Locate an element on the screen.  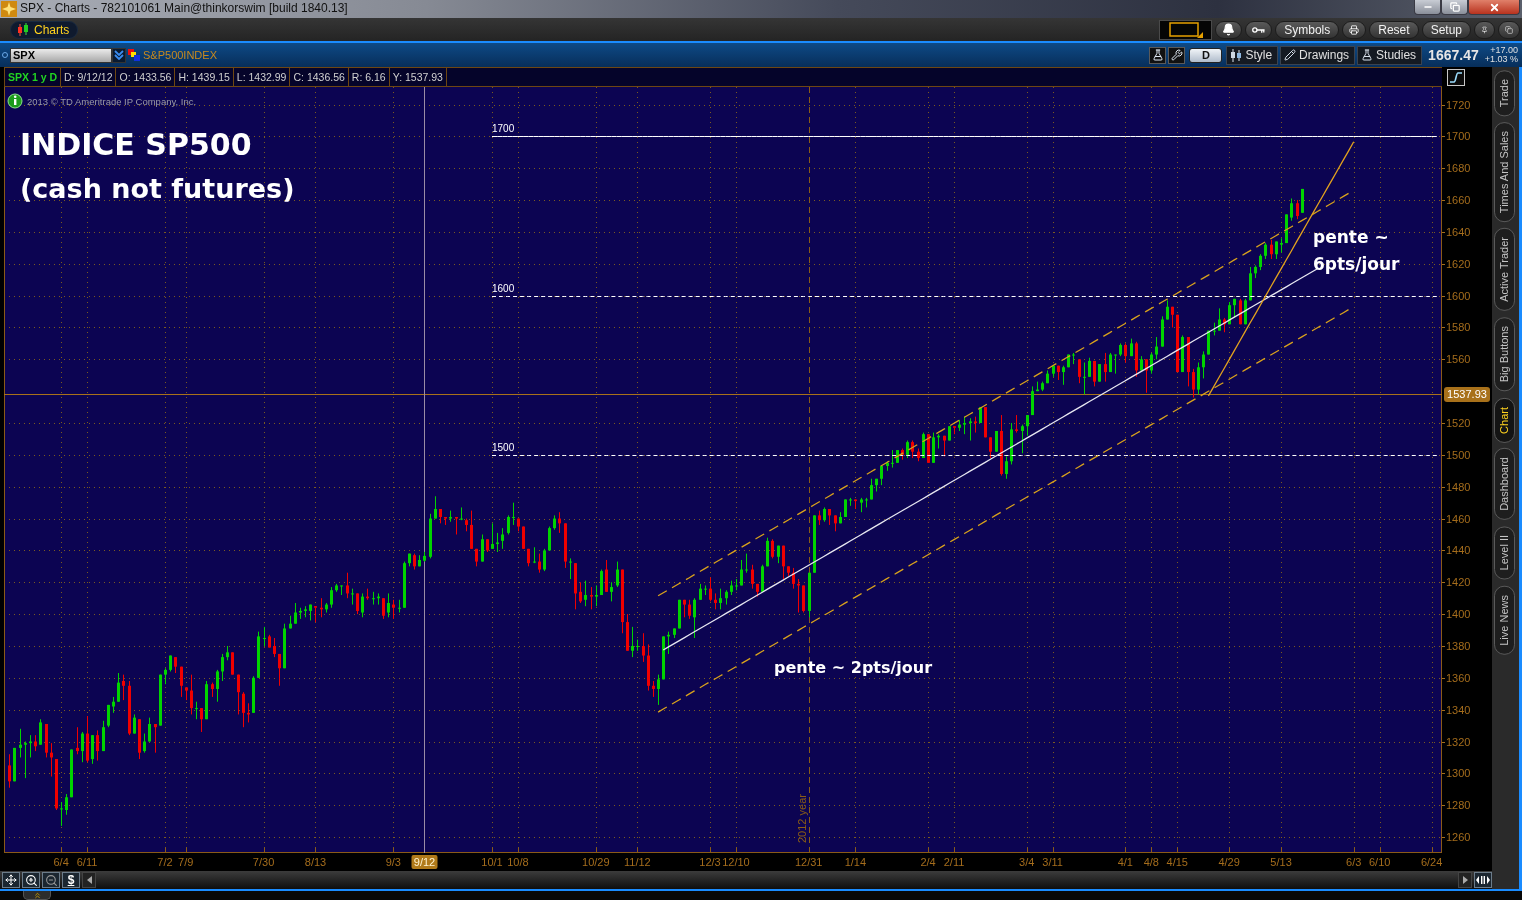
symbol-field: SPX is located at coordinates (61, 55).